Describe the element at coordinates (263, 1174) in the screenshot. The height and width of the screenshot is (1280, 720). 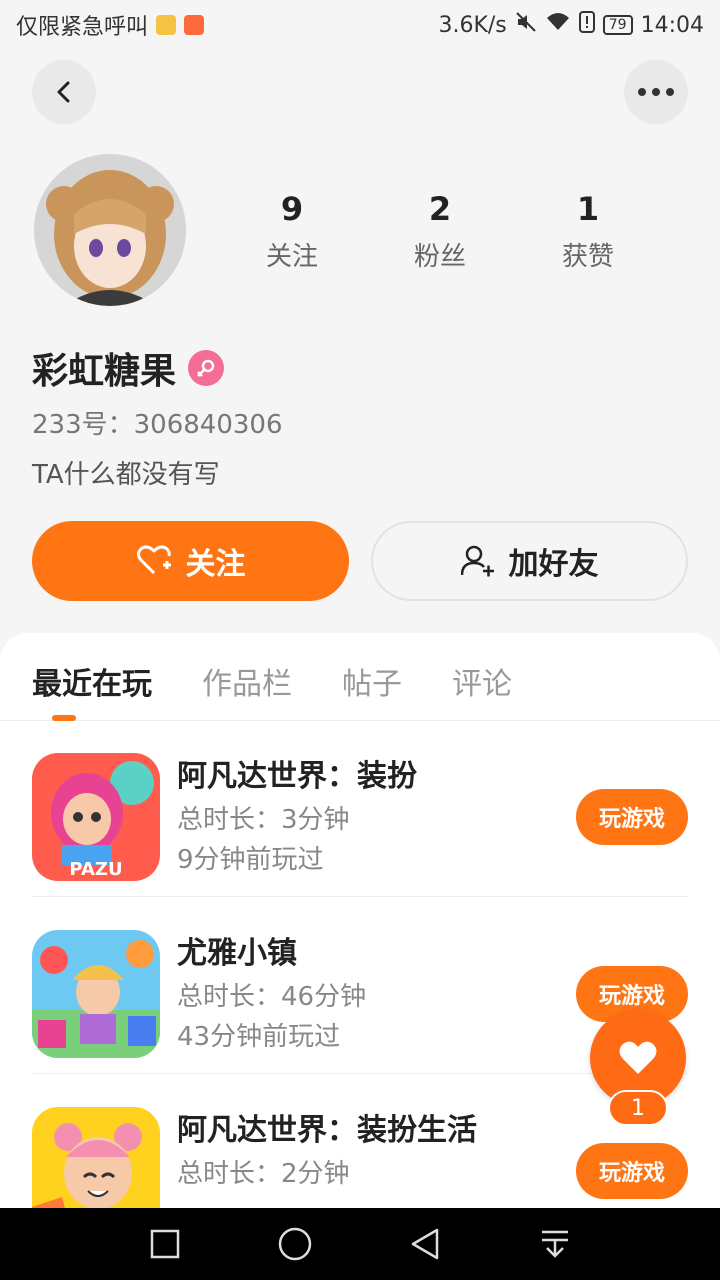
I see `game-duration: 总时长：2分钟` at that location.